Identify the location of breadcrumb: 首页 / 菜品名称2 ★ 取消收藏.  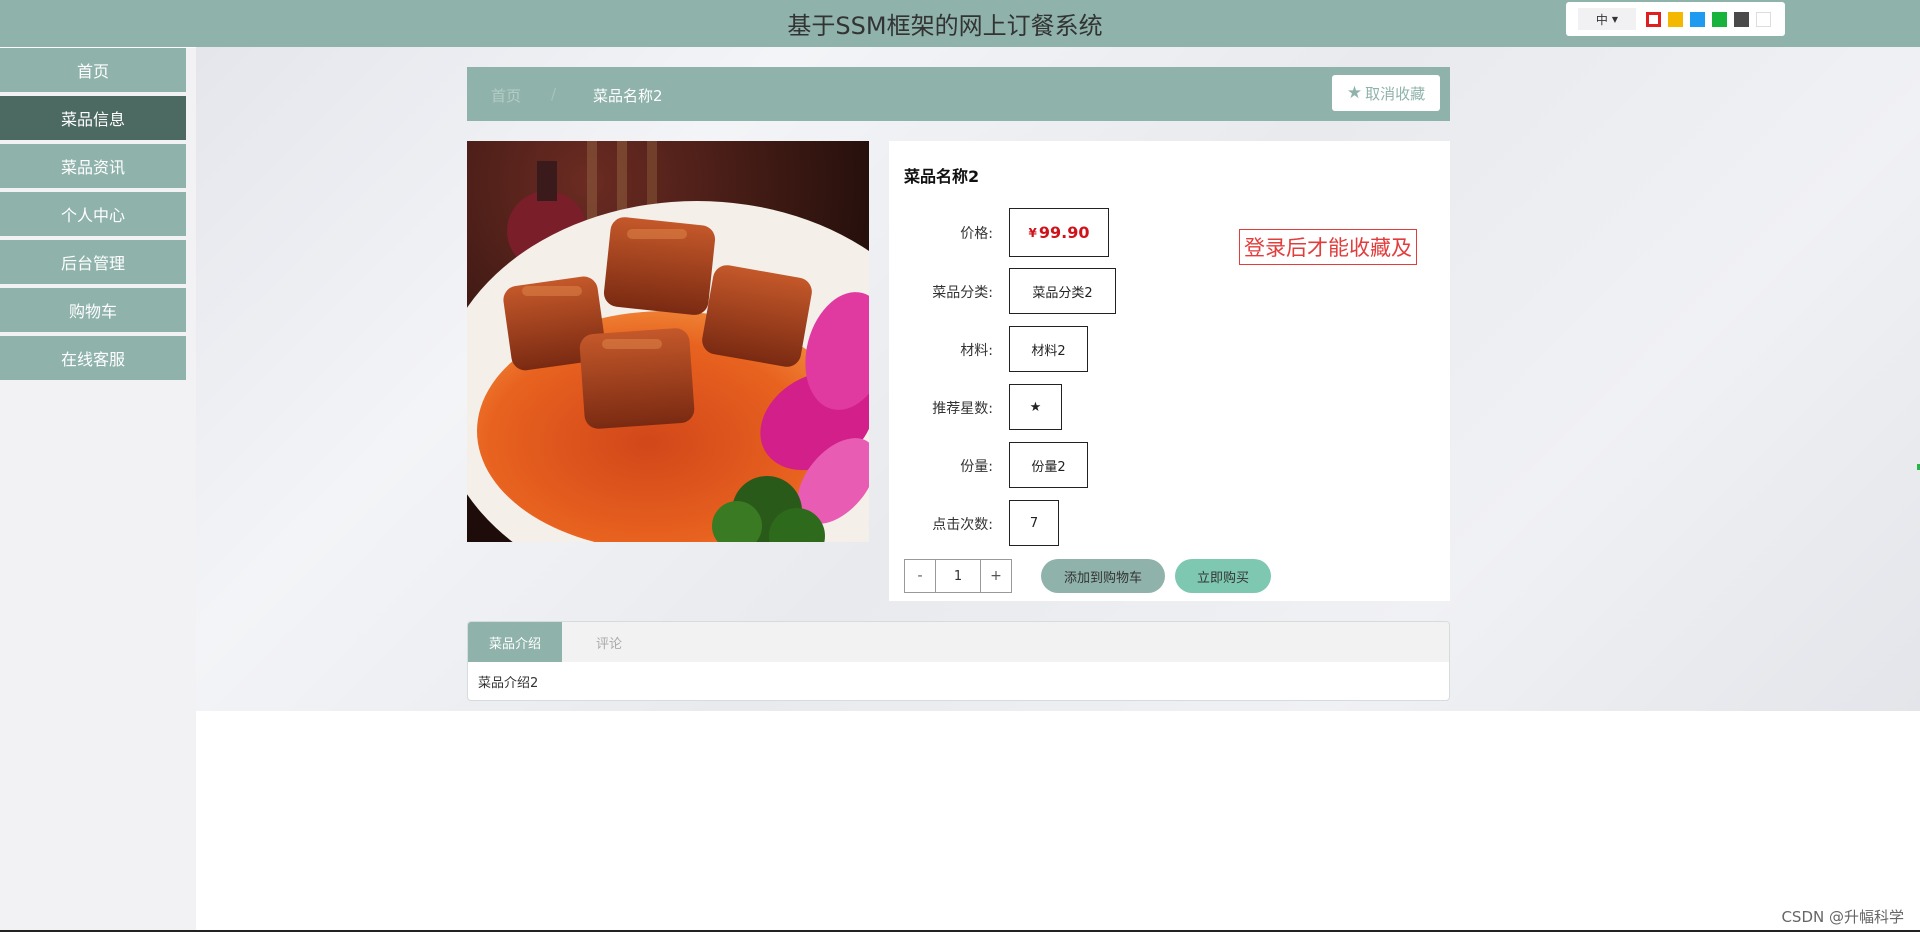
(958, 94).